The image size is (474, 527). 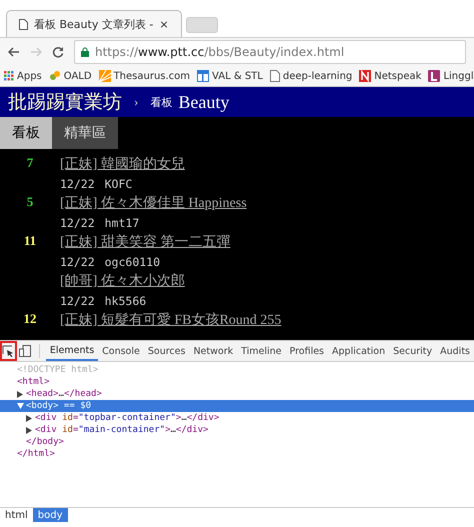 I want to click on inspect-cursor-icon, so click(x=8, y=351).